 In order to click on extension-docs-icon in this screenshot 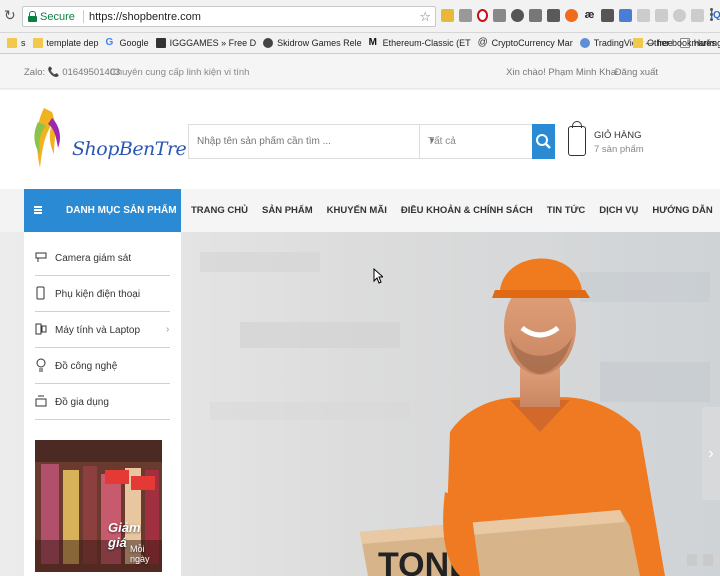, I will do `click(625, 15)`.